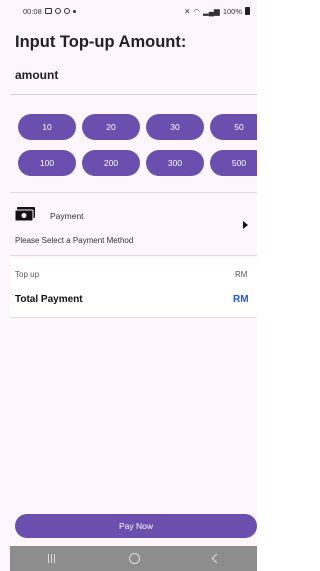 The width and height of the screenshot is (320, 571). Describe the element at coordinates (175, 163) in the screenshot. I see `amount-option-300: 300` at that location.